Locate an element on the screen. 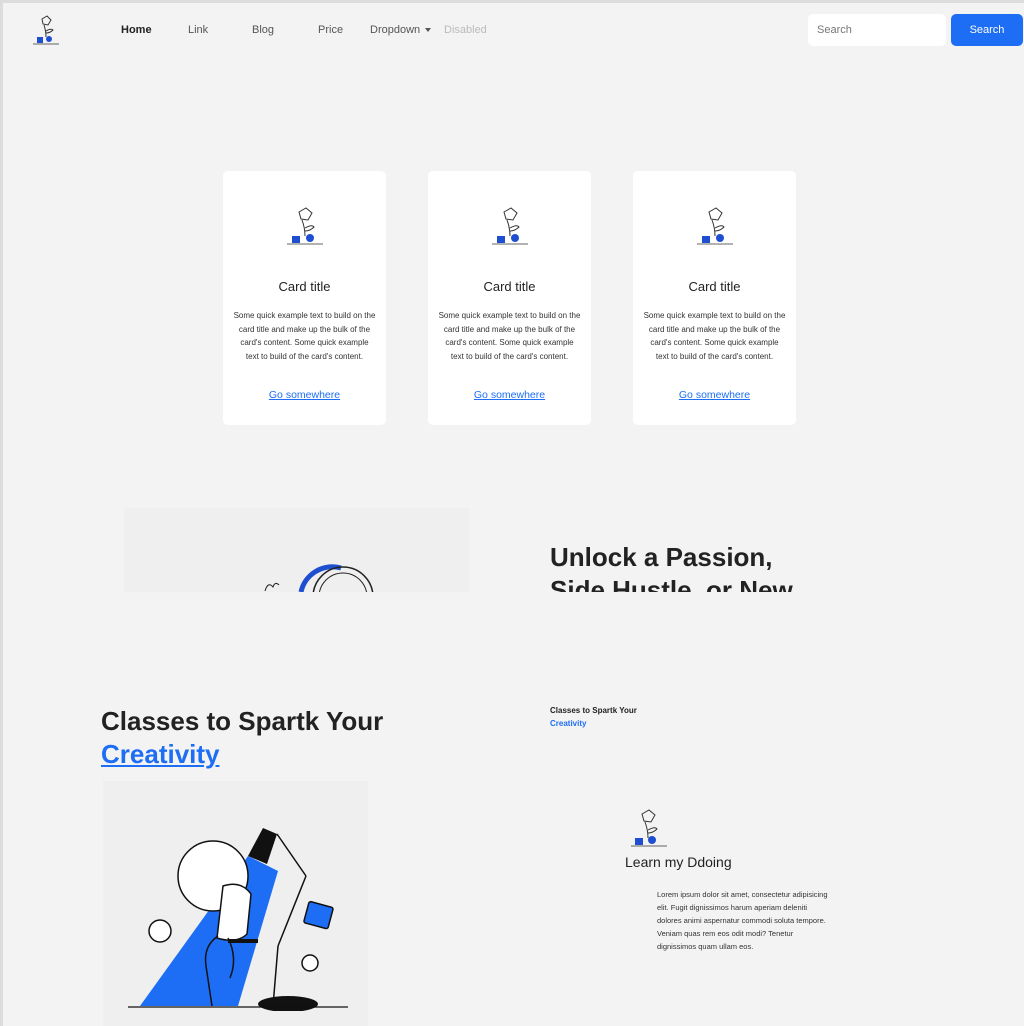 The image size is (1024, 1026). mini-heading: Classes to Spartk Your Creativity is located at coordinates (630, 717).